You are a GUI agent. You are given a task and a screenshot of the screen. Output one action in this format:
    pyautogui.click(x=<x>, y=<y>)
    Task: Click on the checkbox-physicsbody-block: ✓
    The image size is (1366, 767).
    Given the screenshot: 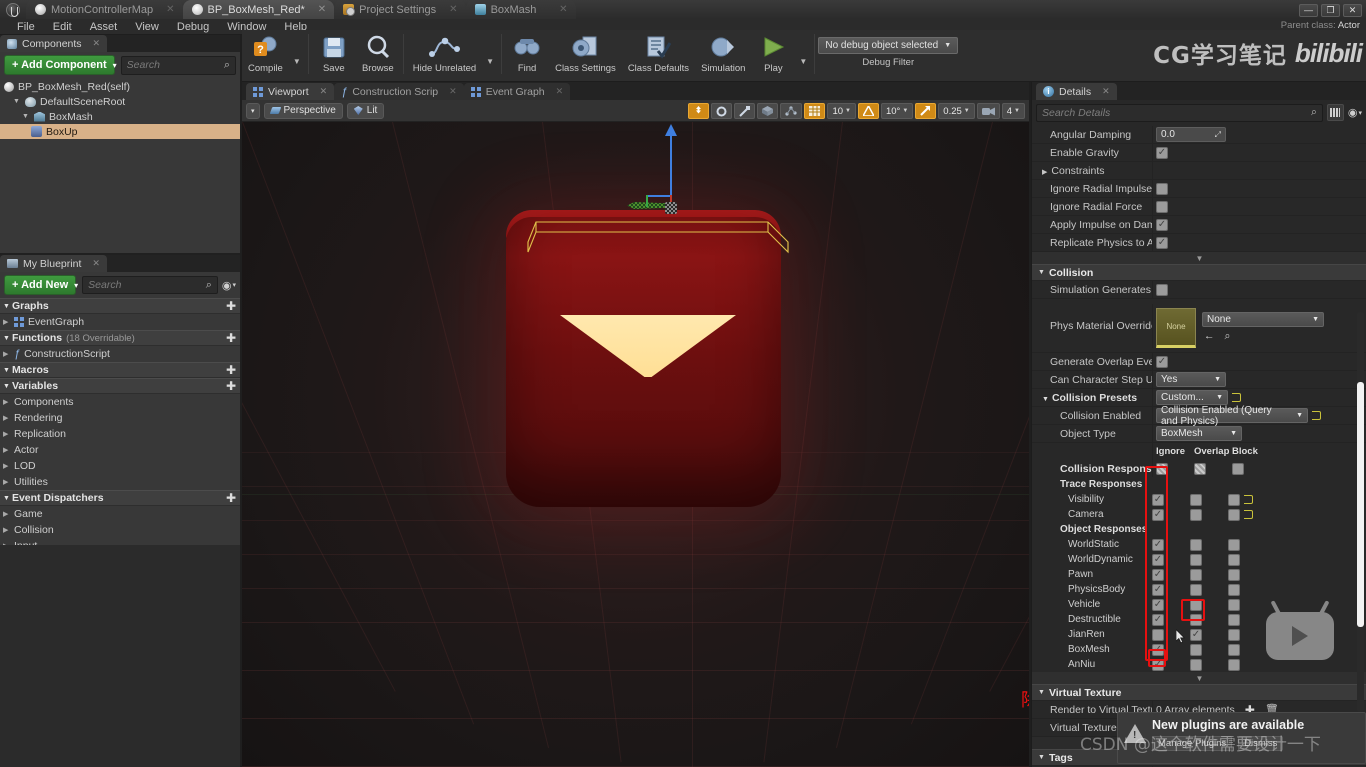 What is the action you would take?
    pyautogui.click(x=1247, y=589)
    